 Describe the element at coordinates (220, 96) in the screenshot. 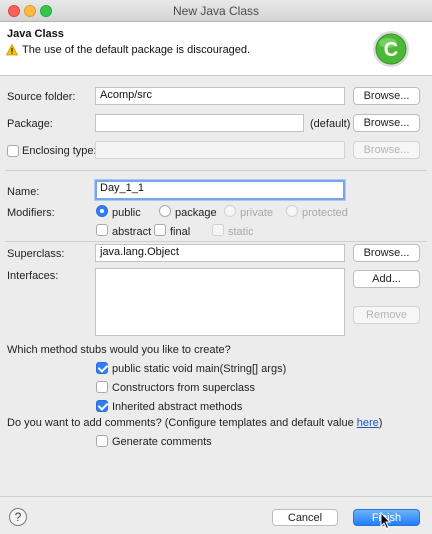

I see `source-folder-input: Acomp/src` at that location.